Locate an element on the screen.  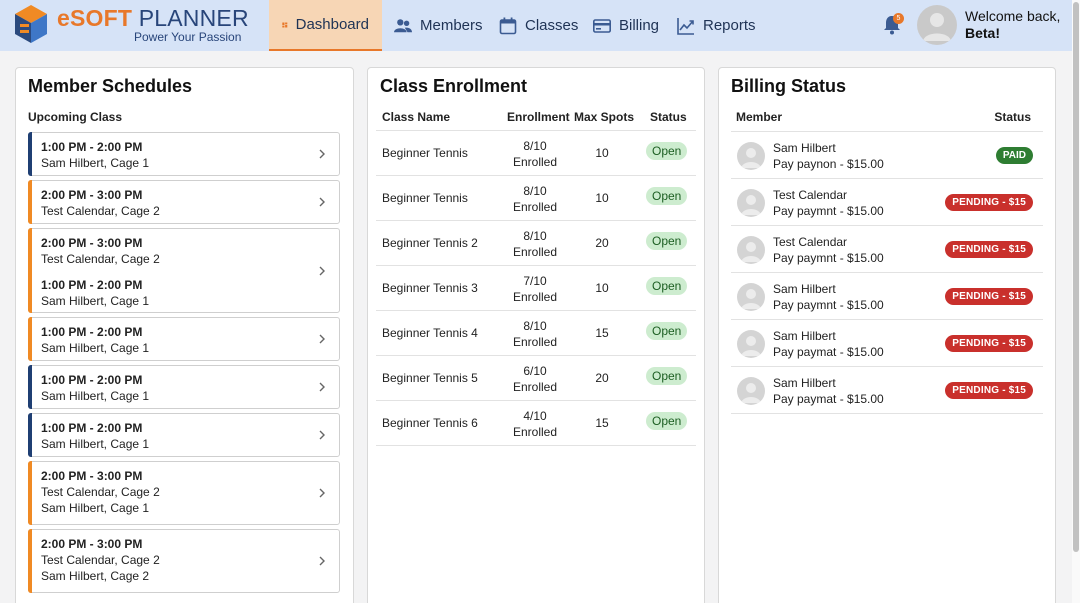
column-header-status: Status is located at coordinates (668, 117).